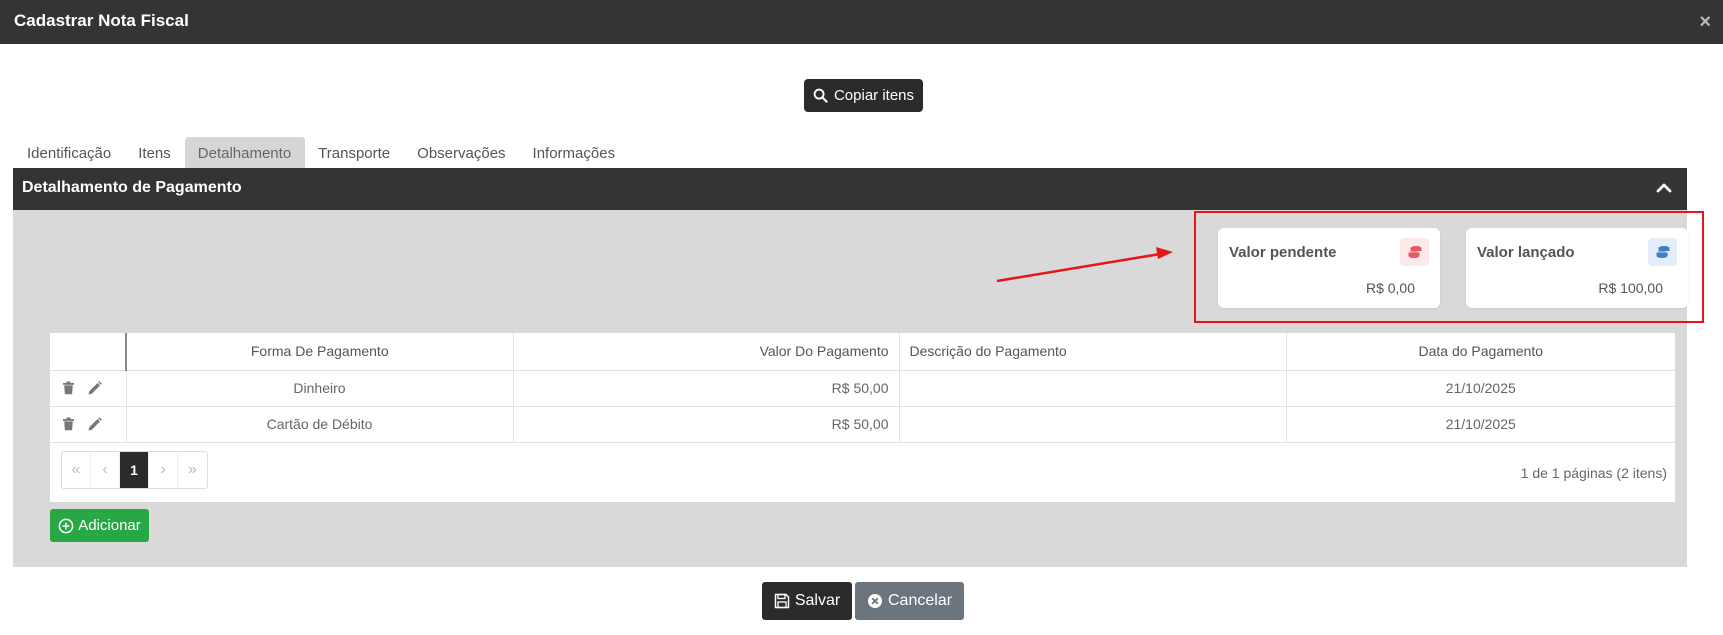 This screenshot has width=1723, height=635. Describe the element at coordinates (782, 601) in the screenshot. I see `floppy-disk-icon` at that location.